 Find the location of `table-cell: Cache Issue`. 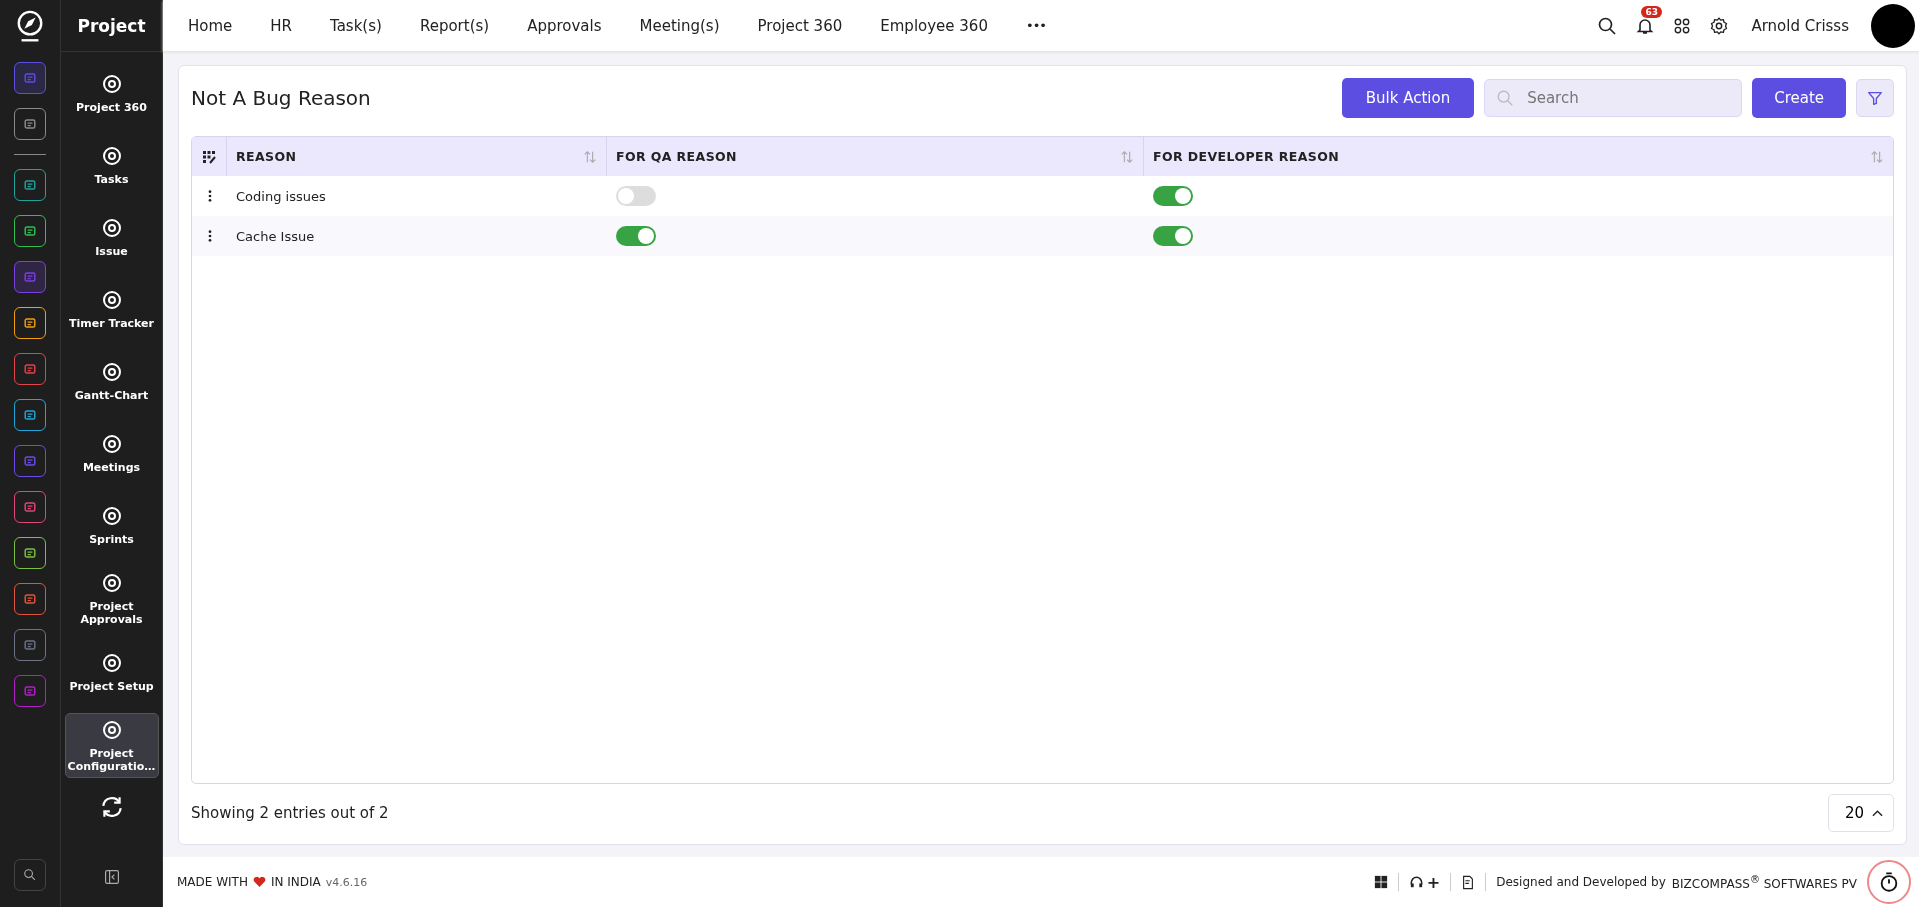

table-cell: Cache Issue is located at coordinates (275, 236).